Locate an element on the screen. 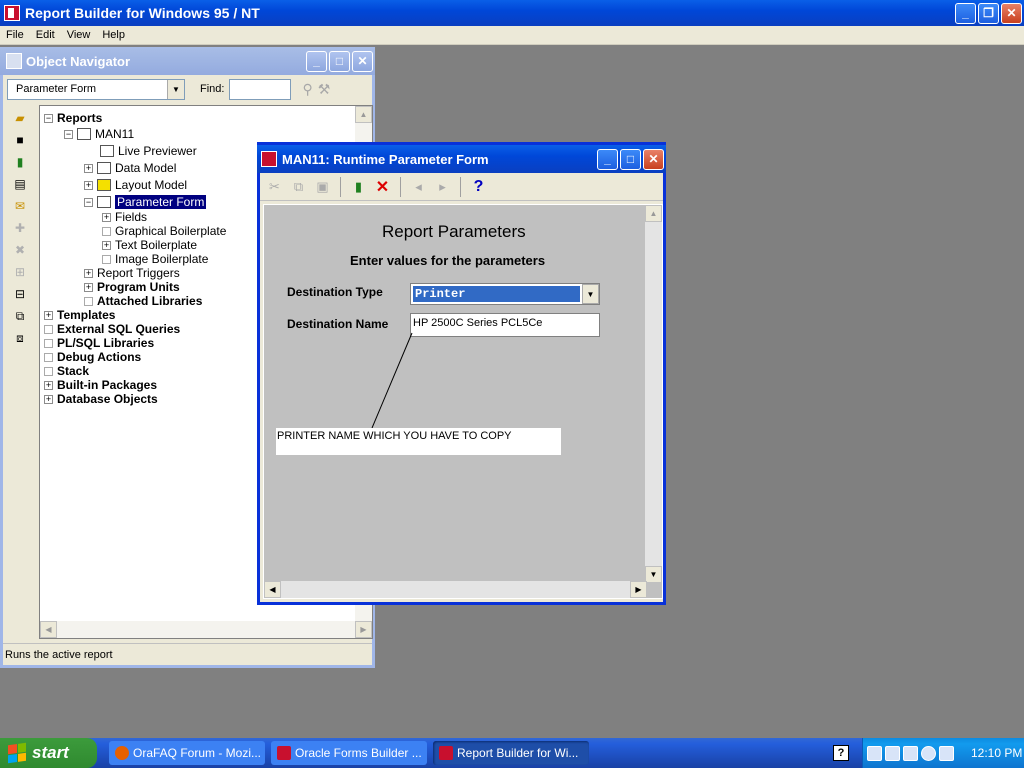 The width and height of the screenshot is (1024, 768). report-builder-icon is located at coordinates (269, 159).